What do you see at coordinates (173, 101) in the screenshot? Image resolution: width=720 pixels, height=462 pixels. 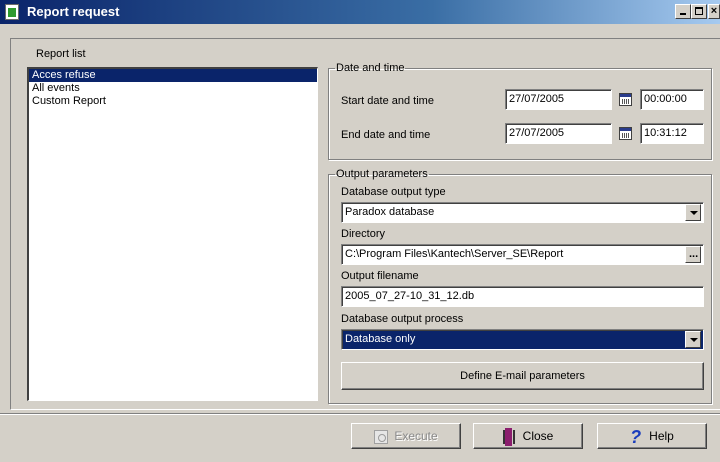 I see `list-item: Custom Report` at bounding box center [173, 101].